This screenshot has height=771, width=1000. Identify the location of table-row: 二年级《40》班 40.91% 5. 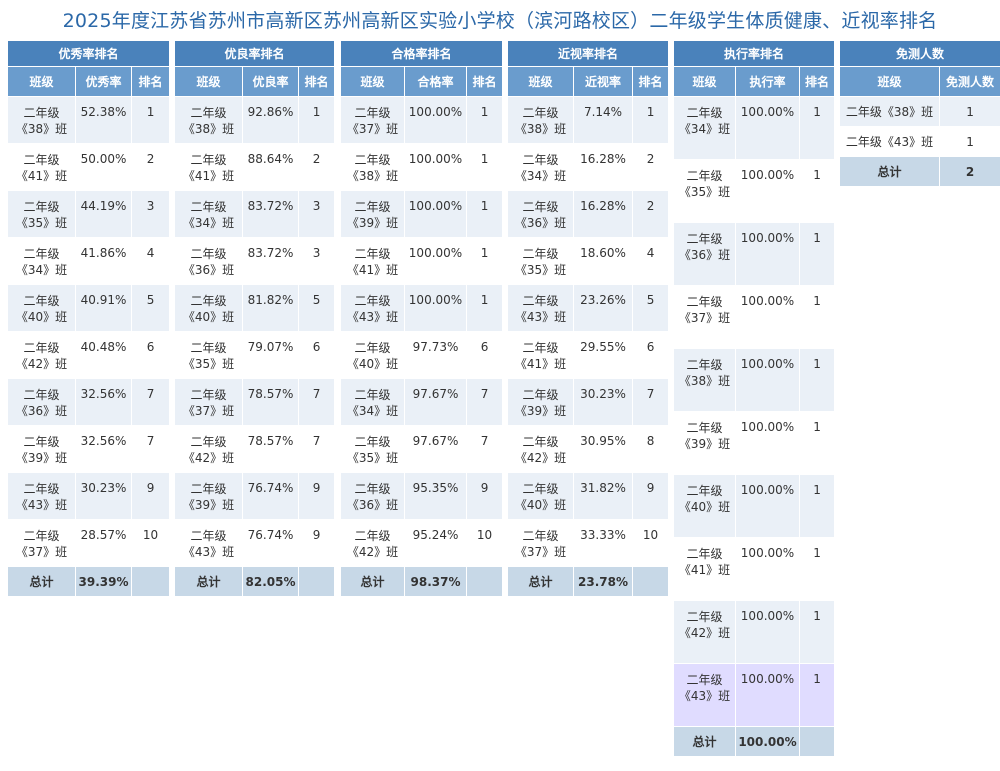
(89, 308).